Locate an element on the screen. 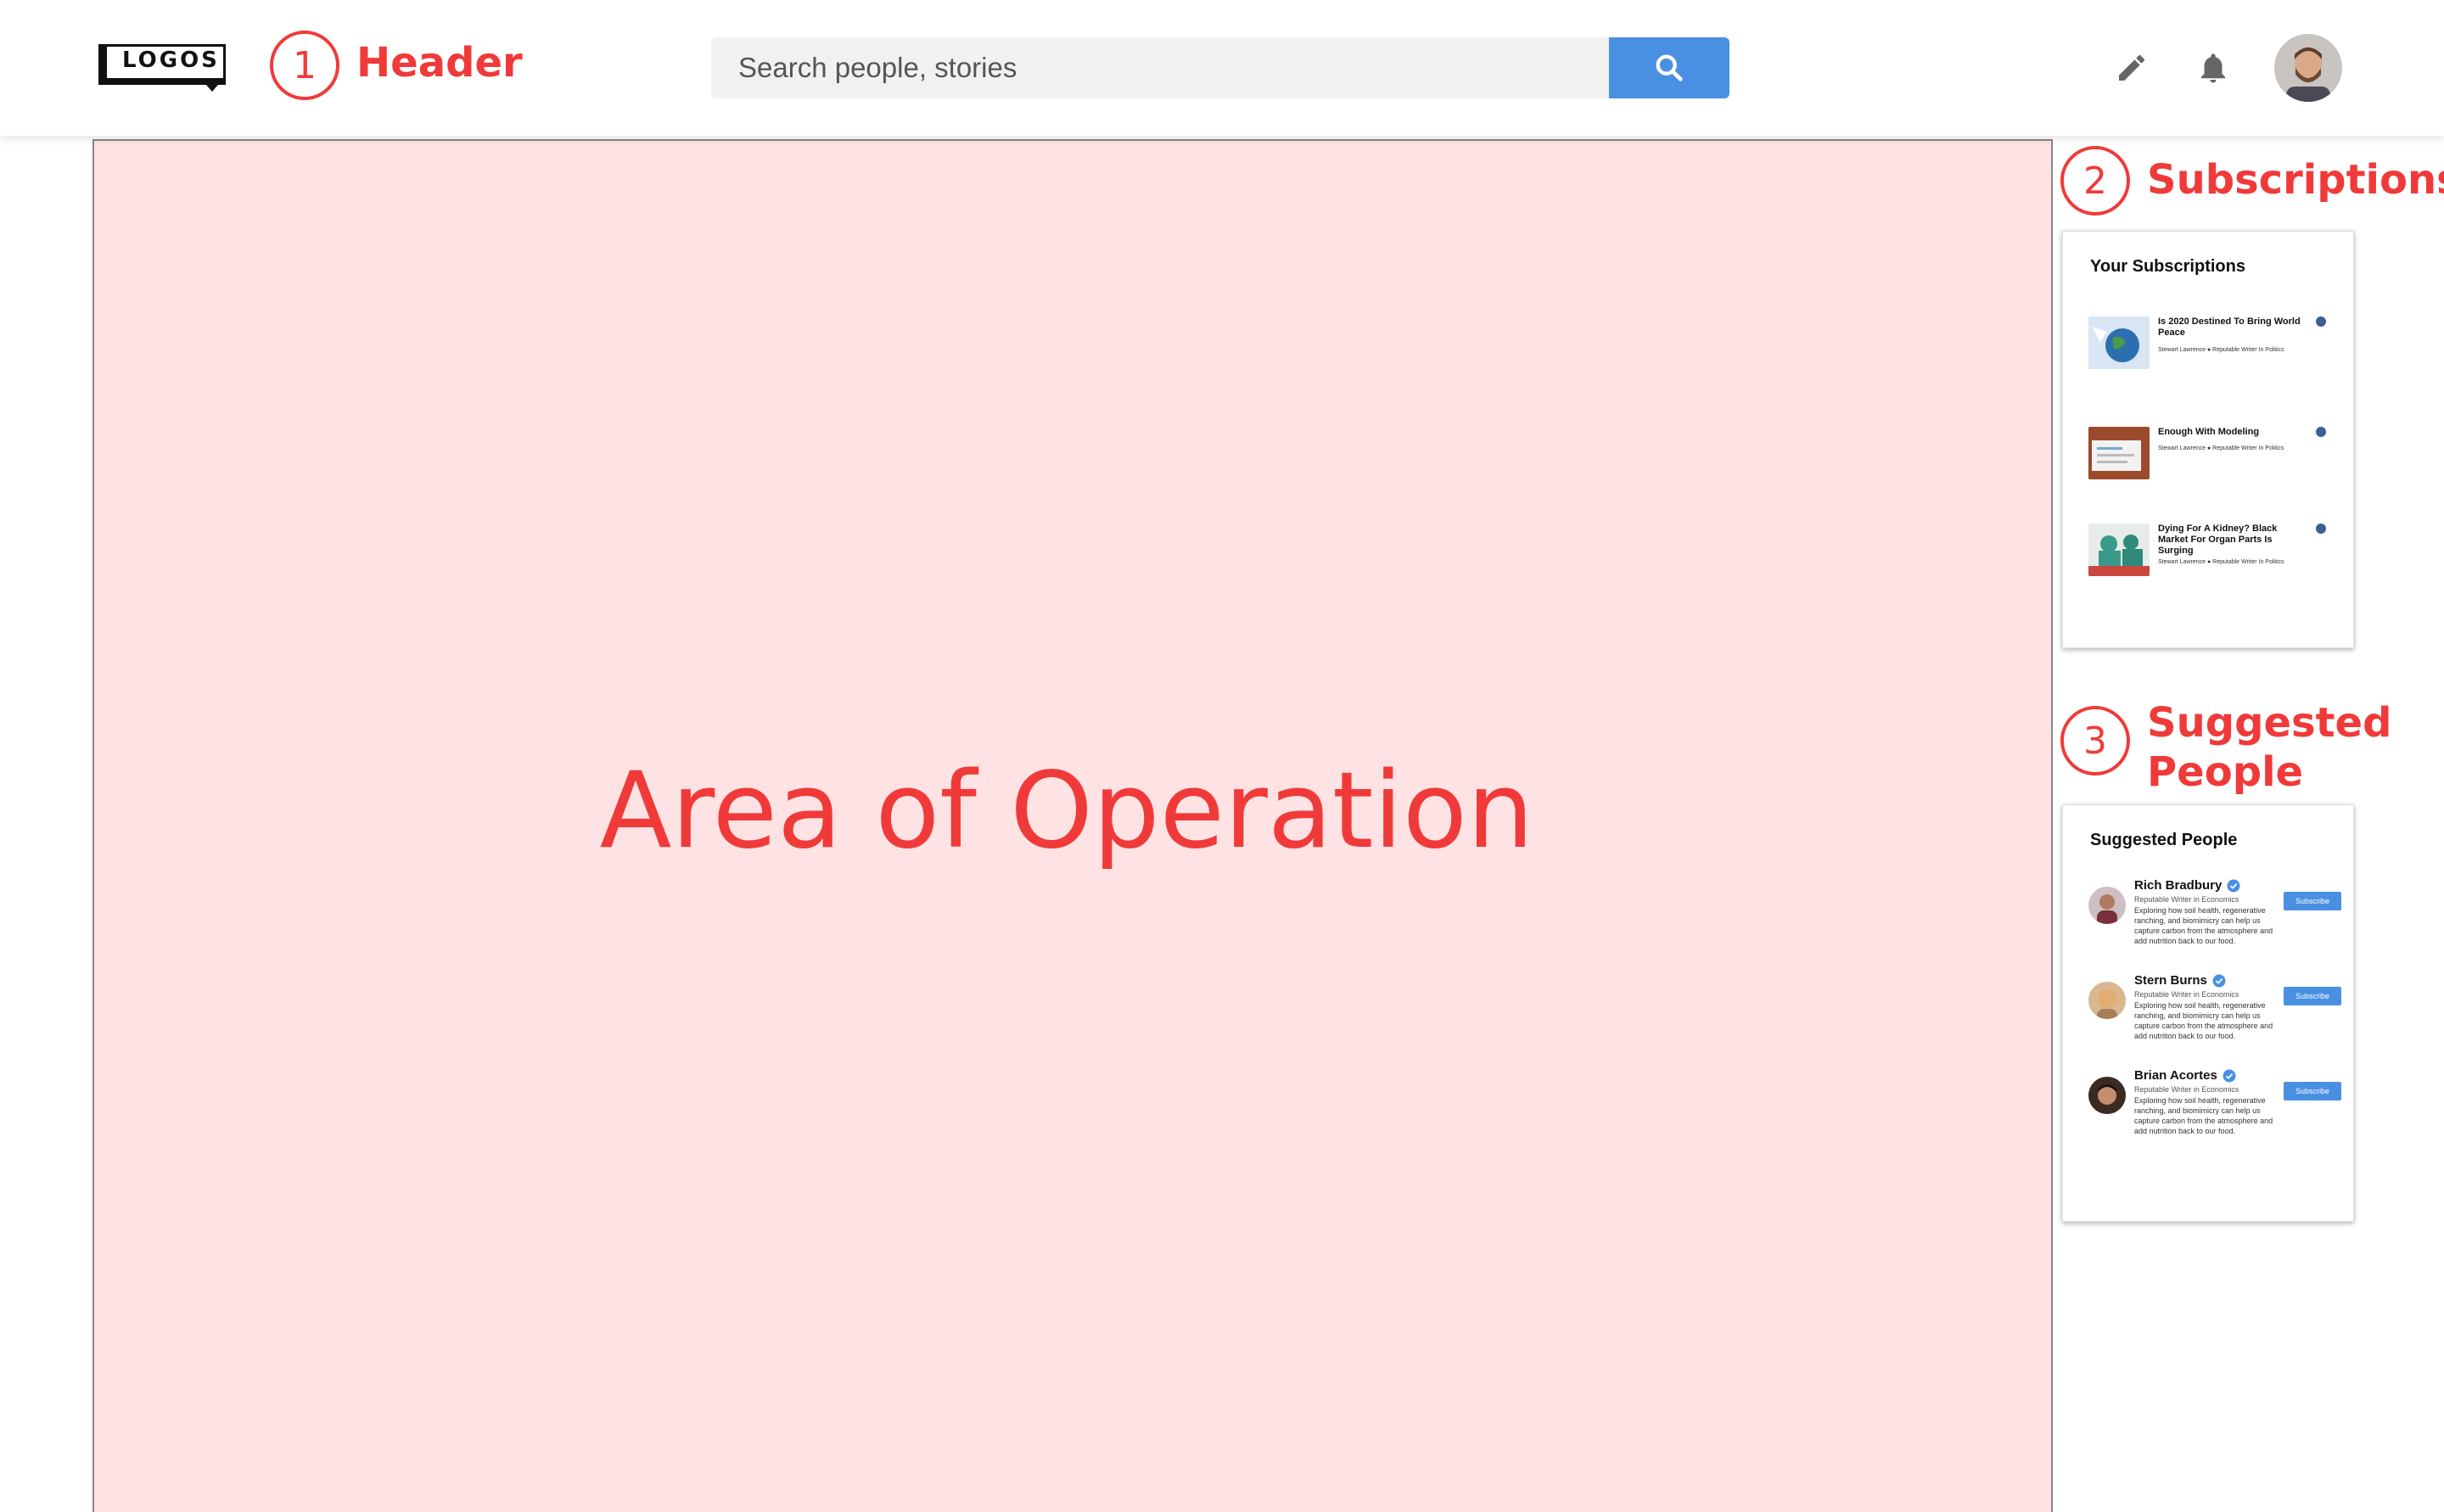 This screenshot has width=2444, height=1512. pencil-icon is located at coordinates (2132, 67).